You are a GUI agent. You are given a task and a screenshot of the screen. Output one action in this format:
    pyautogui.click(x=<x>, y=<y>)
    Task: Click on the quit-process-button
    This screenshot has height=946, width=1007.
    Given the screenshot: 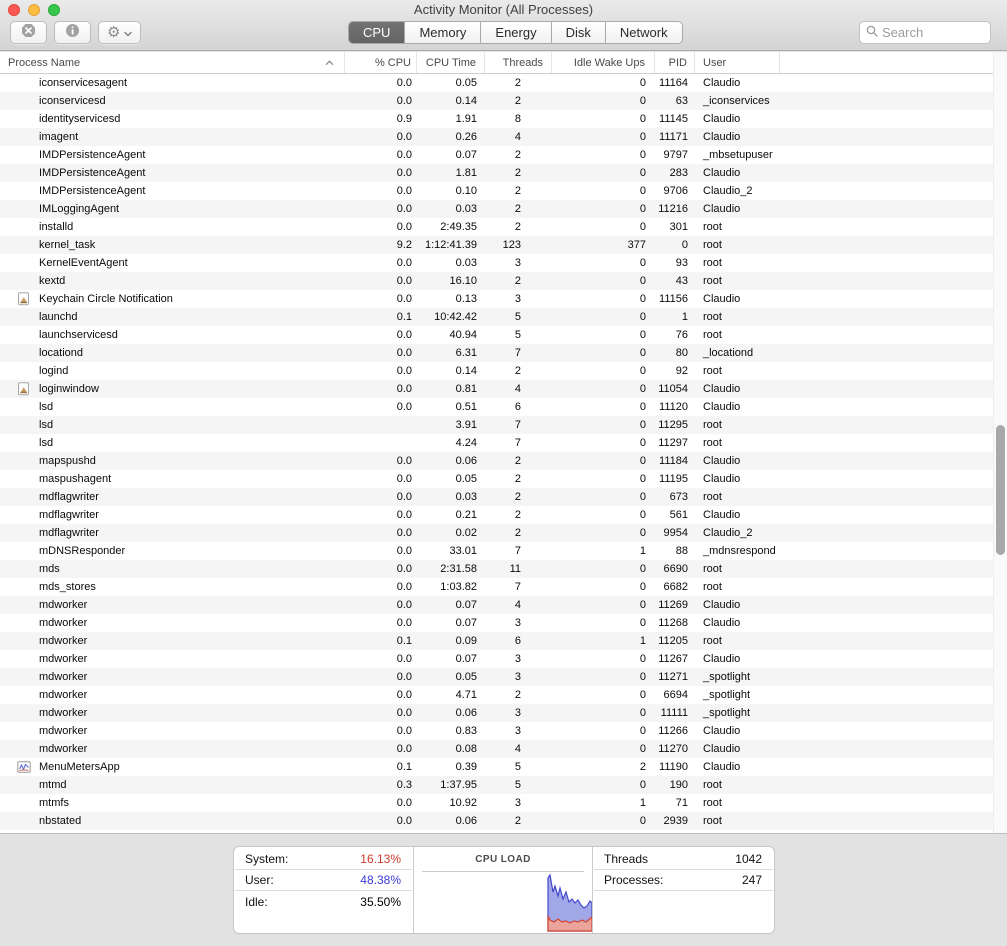 What is the action you would take?
    pyautogui.click(x=28, y=32)
    